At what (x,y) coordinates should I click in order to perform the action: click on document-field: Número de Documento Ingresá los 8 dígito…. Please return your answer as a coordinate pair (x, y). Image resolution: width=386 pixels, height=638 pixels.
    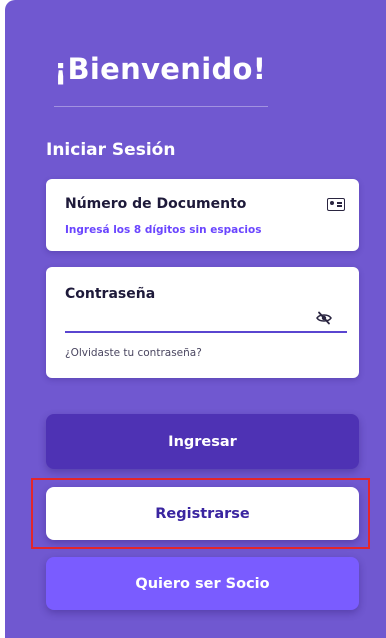
    Looking at the image, I should click on (202, 215).